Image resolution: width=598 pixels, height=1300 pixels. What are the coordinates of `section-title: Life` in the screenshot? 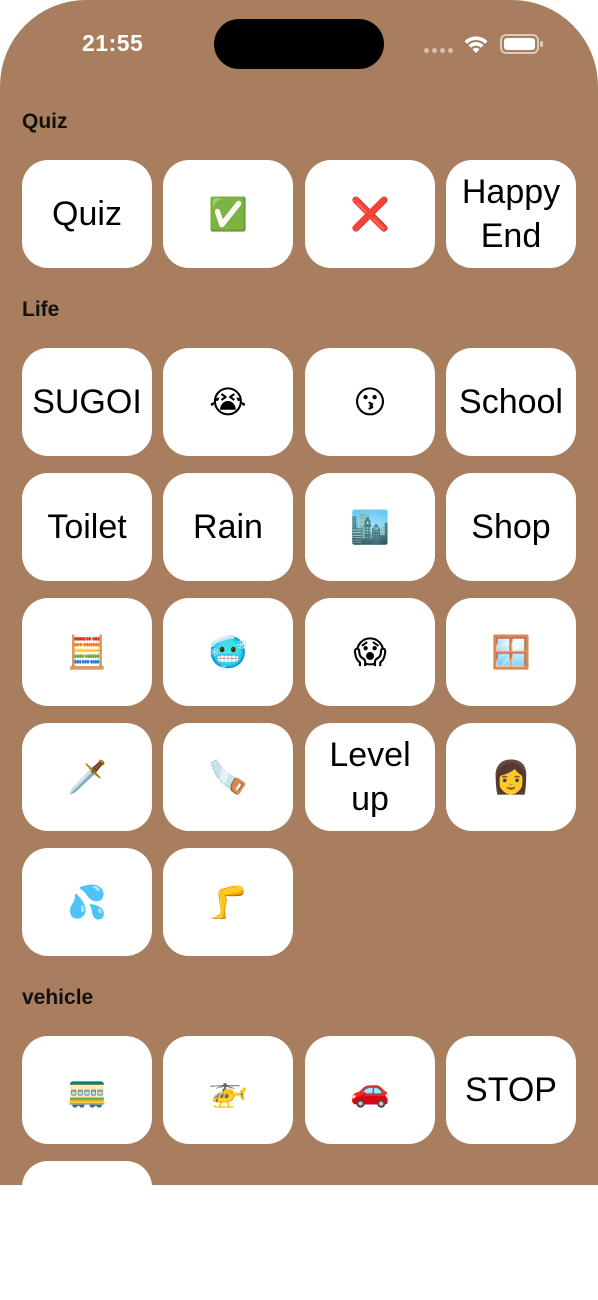 It's located at (41, 309).